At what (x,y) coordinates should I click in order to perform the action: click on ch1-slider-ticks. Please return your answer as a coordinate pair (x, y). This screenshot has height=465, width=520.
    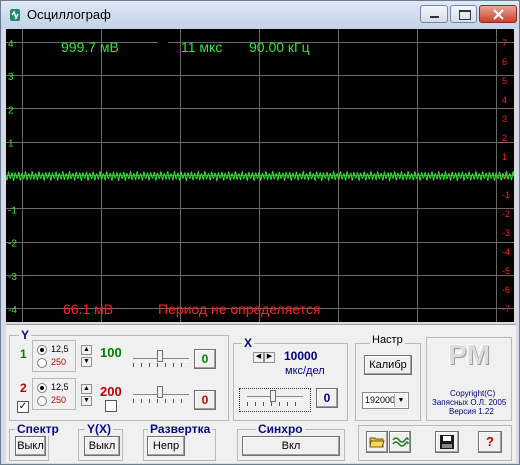
    Looking at the image, I should click on (161, 365).